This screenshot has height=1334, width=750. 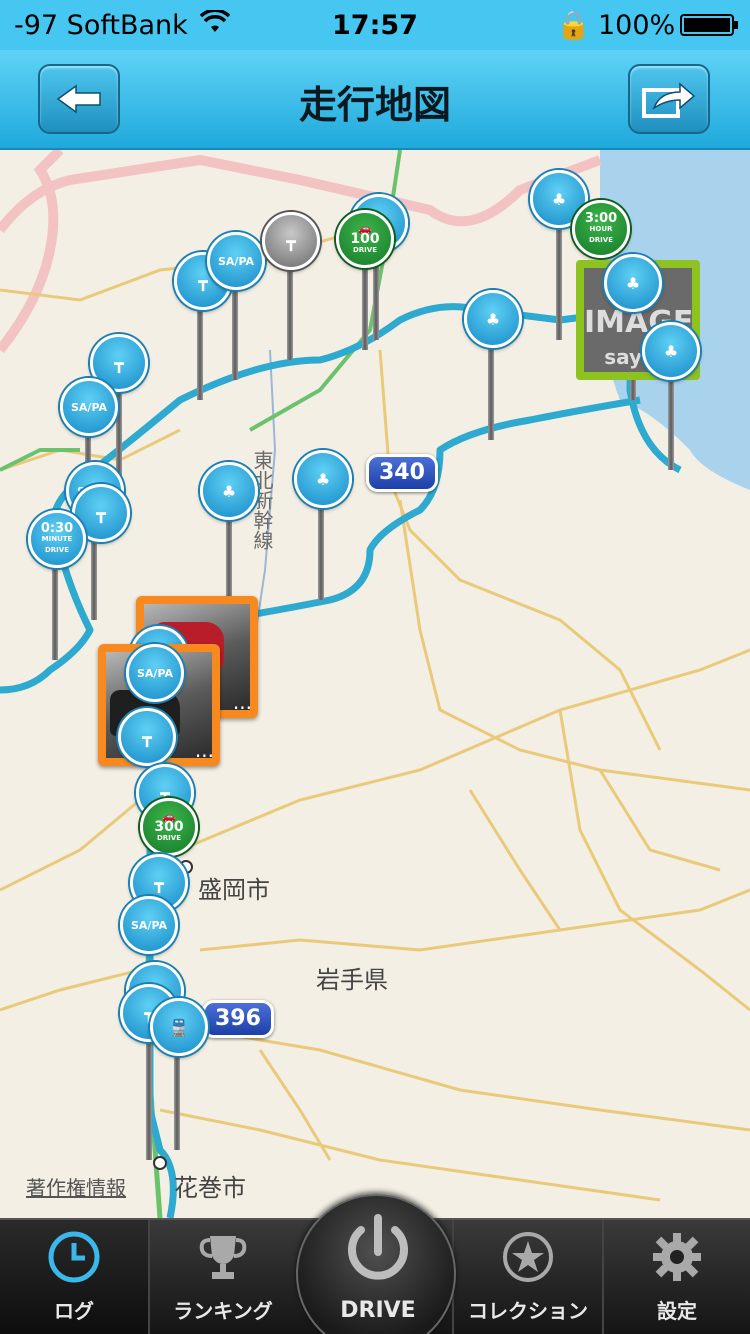 What do you see at coordinates (74, 1257) in the screenshot?
I see `clock-icon` at bounding box center [74, 1257].